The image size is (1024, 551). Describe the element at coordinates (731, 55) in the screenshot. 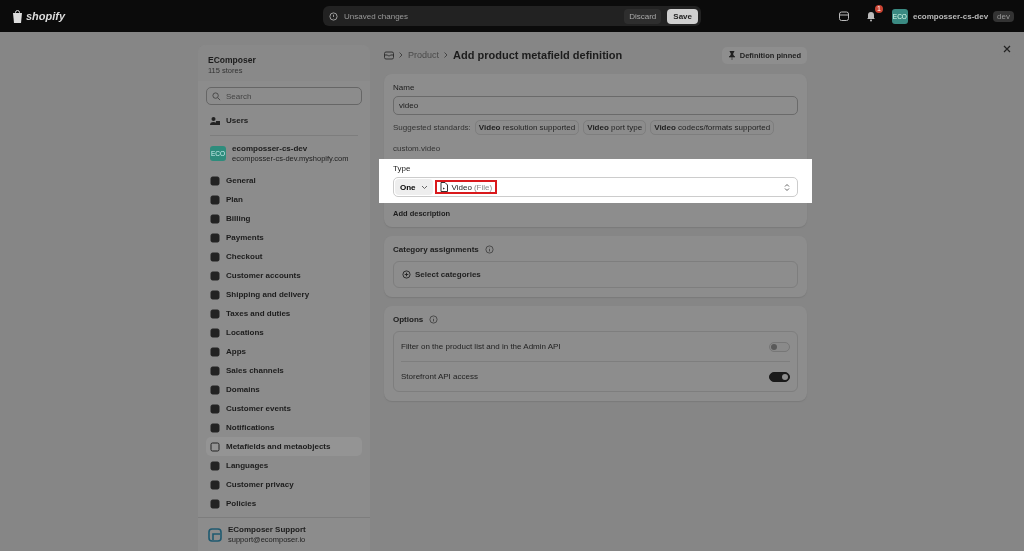

I see `pin-icon` at that location.